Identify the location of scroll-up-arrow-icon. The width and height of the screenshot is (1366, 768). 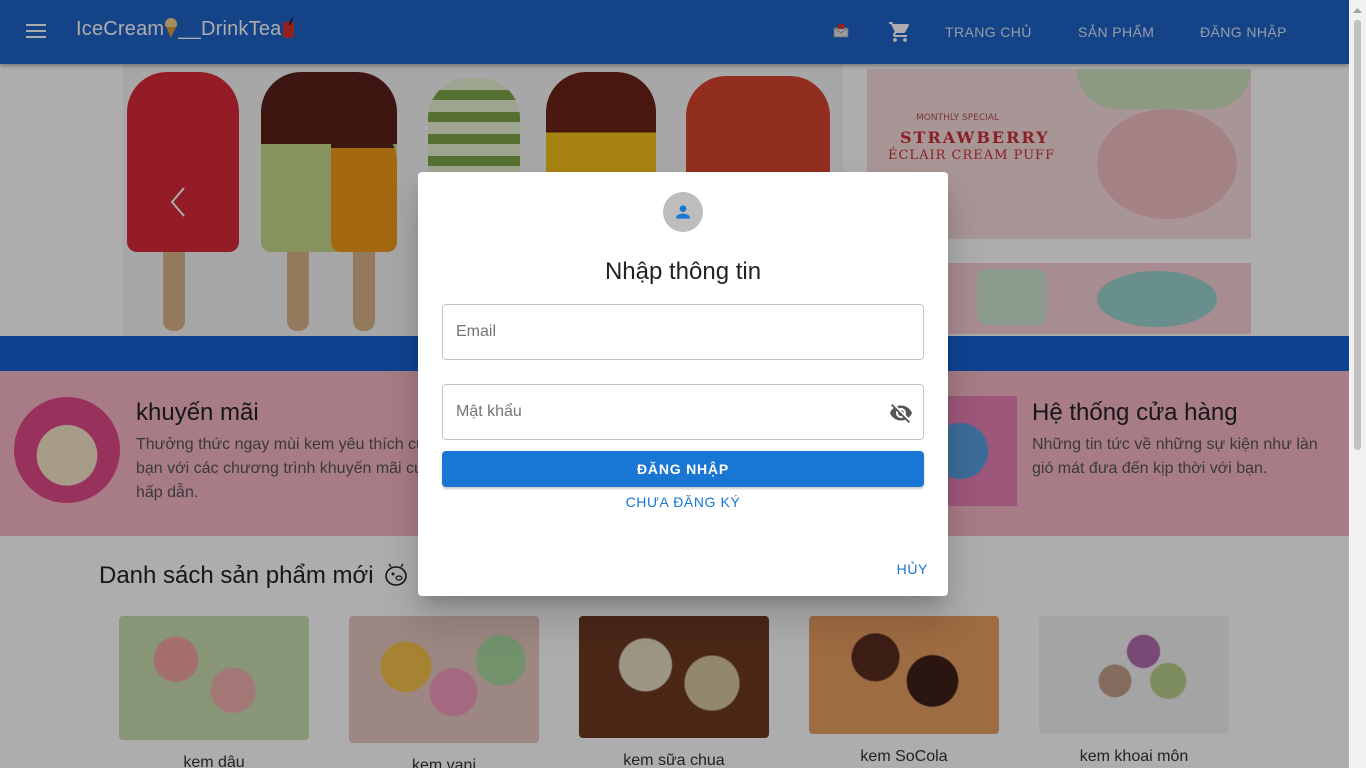
(1357, 11).